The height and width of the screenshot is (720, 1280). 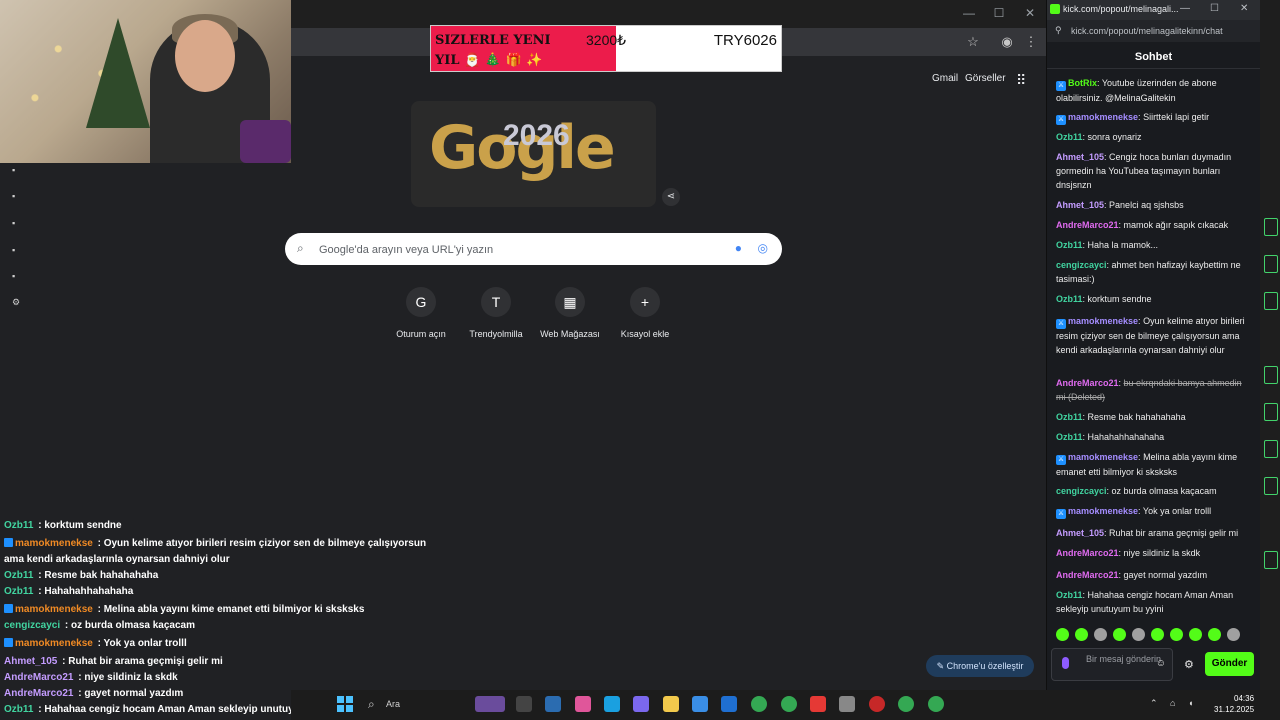 What do you see at coordinates (980, 666) in the screenshot?
I see `customize-chrome-button: ✎ Chrome'u özelleştir` at bounding box center [980, 666].